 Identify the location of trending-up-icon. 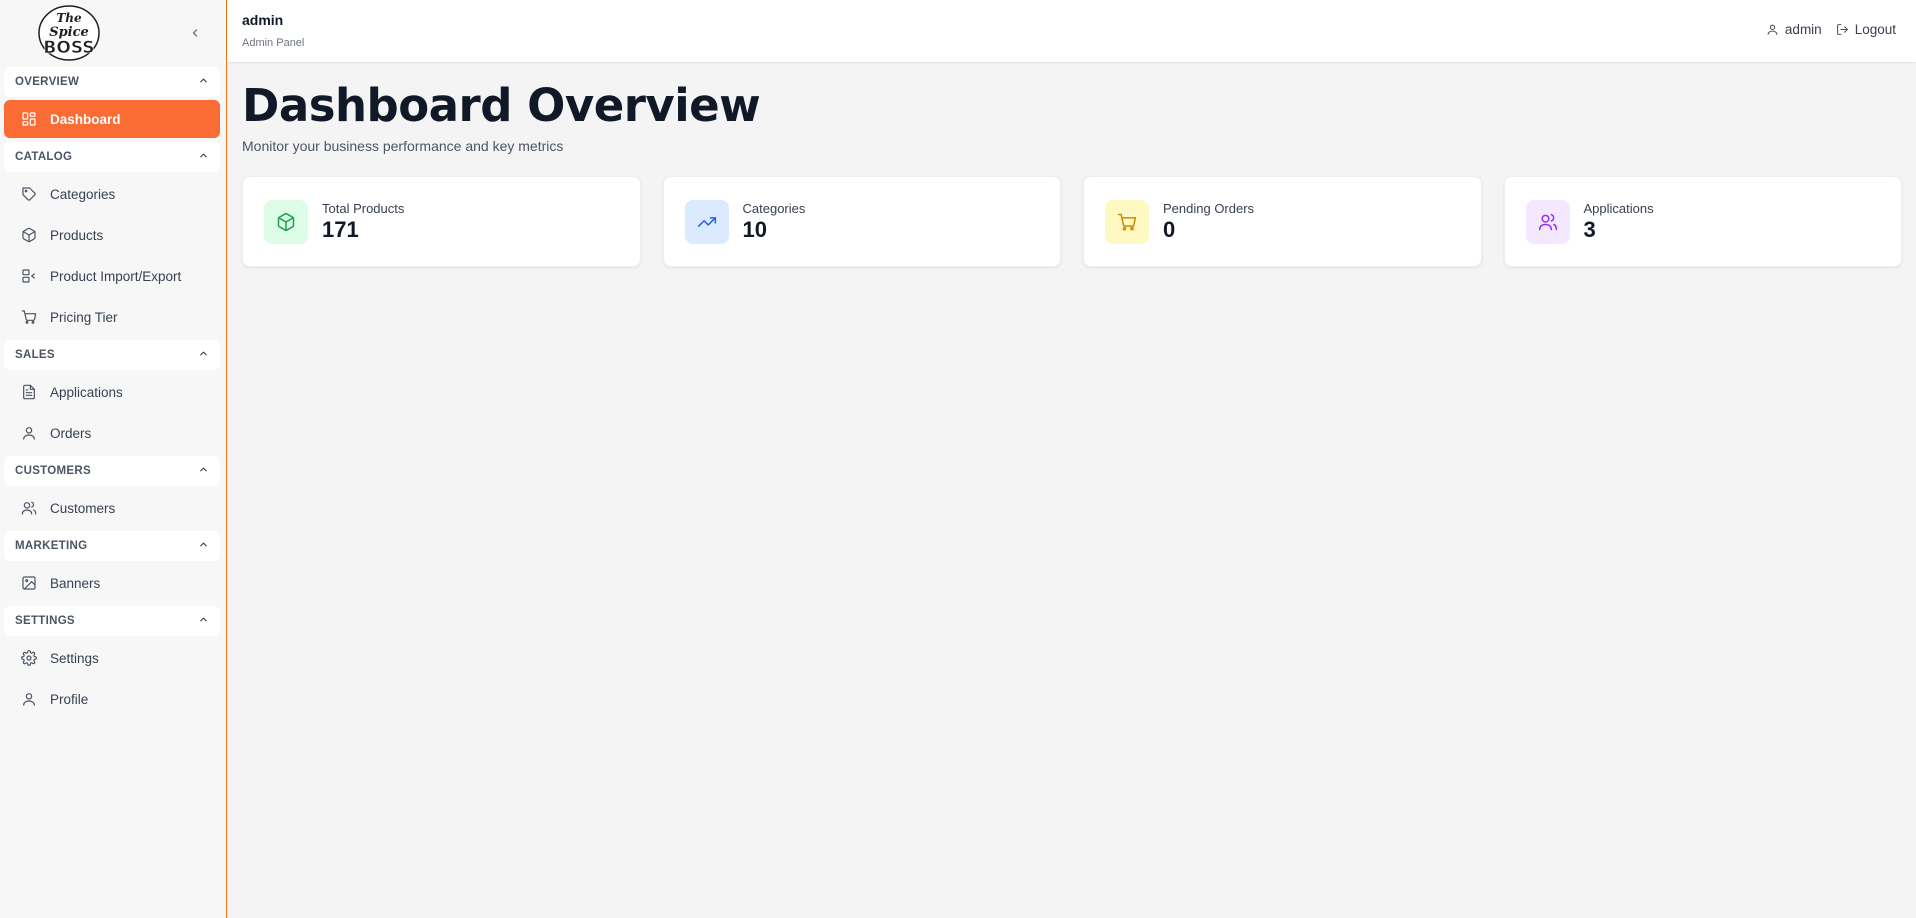
(706, 221).